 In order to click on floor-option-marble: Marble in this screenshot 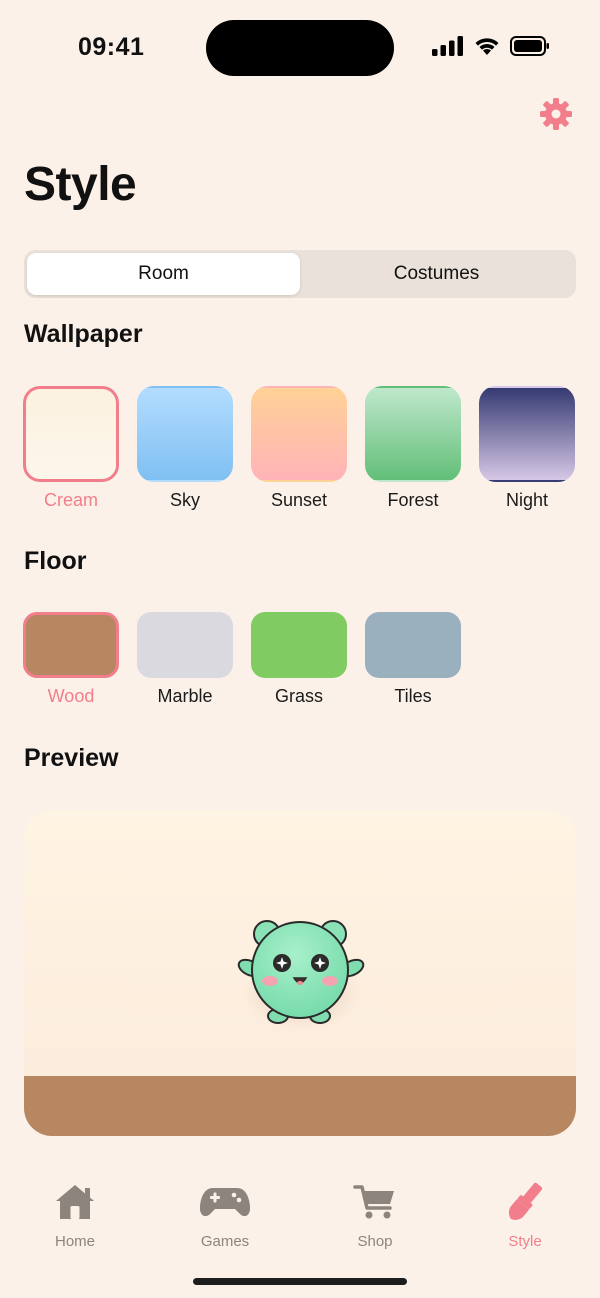, I will do `click(185, 659)`.